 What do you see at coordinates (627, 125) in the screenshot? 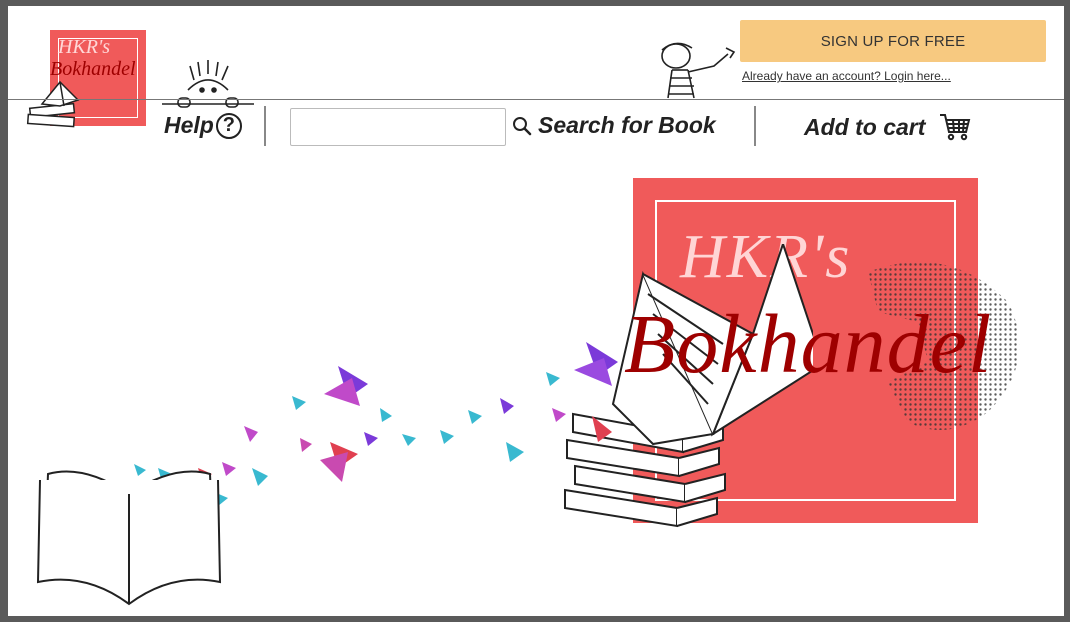
I see `search-label: Search for Book` at bounding box center [627, 125].